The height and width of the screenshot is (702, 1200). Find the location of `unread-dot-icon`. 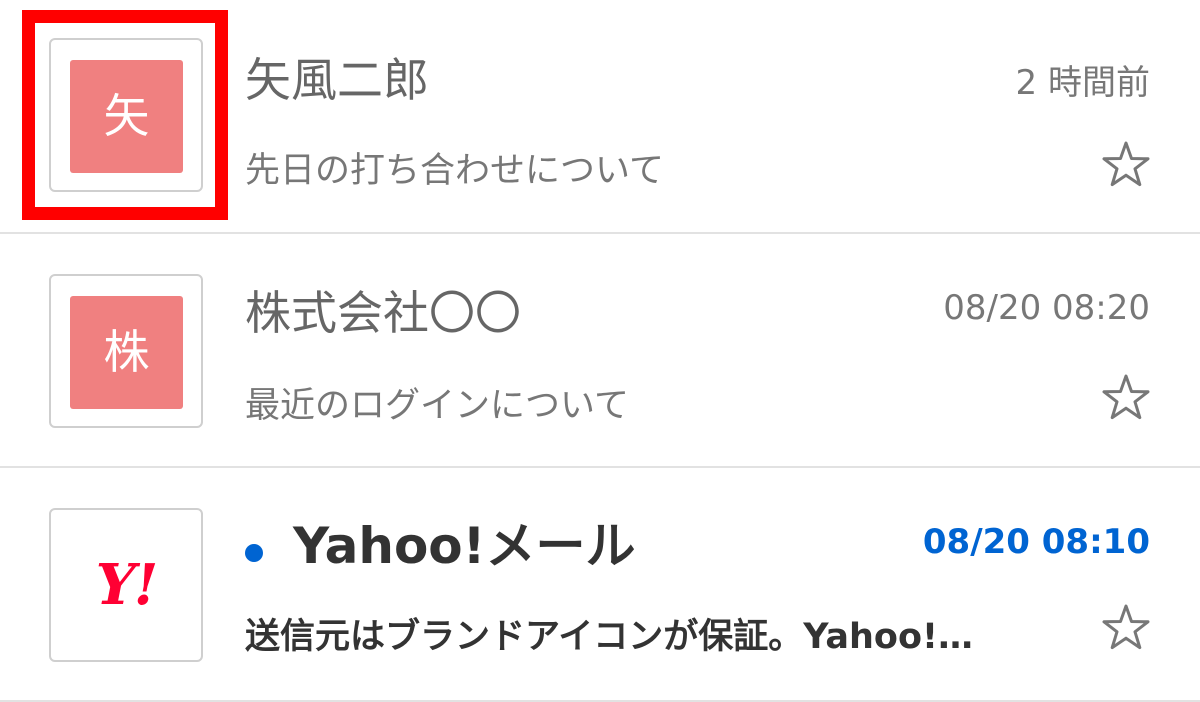

unread-dot-icon is located at coordinates (254, 553).